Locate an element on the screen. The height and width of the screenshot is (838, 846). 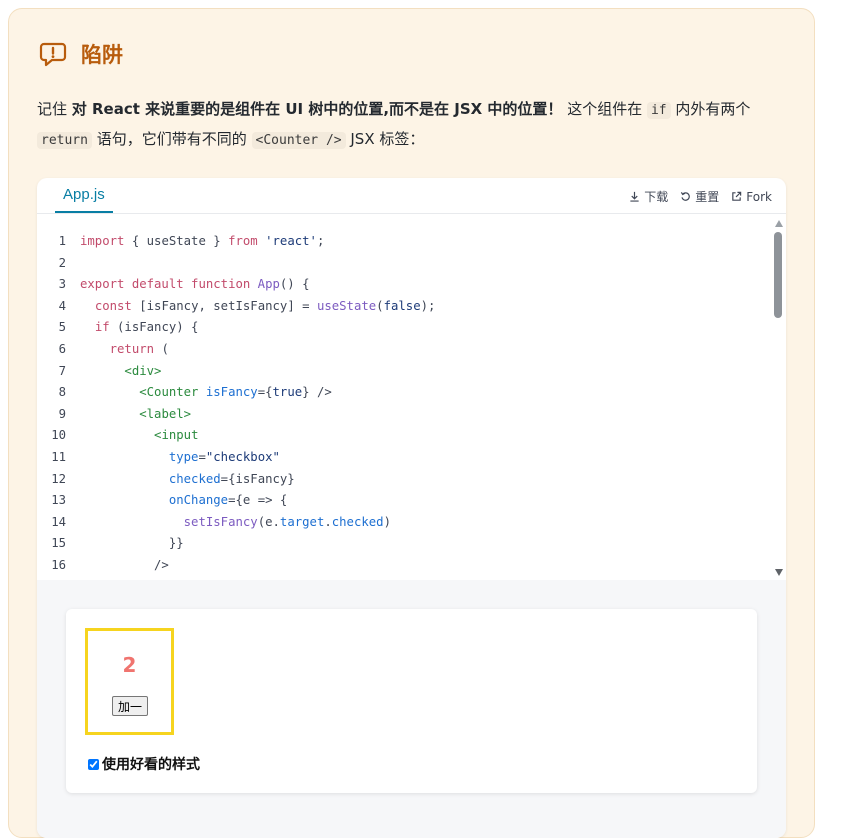
code-line: 8 <Counter isFancy={true} /> is located at coordinates (404, 393).